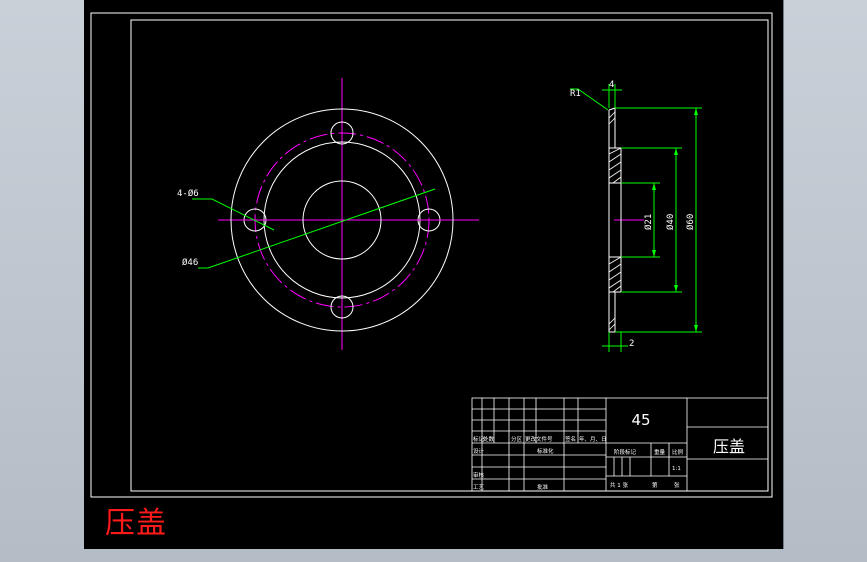 The width and height of the screenshot is (867, 562). What do you see at coordinates (611, 85) in the screenshot?
I see `thickness-dim-top: 4` at bounding box center [611, 85].